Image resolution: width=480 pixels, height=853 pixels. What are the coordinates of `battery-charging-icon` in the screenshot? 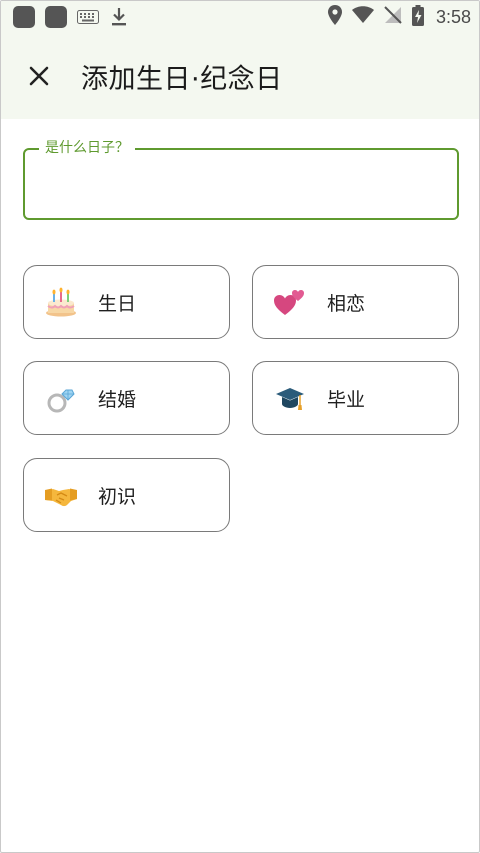 It's located at (417, 17).